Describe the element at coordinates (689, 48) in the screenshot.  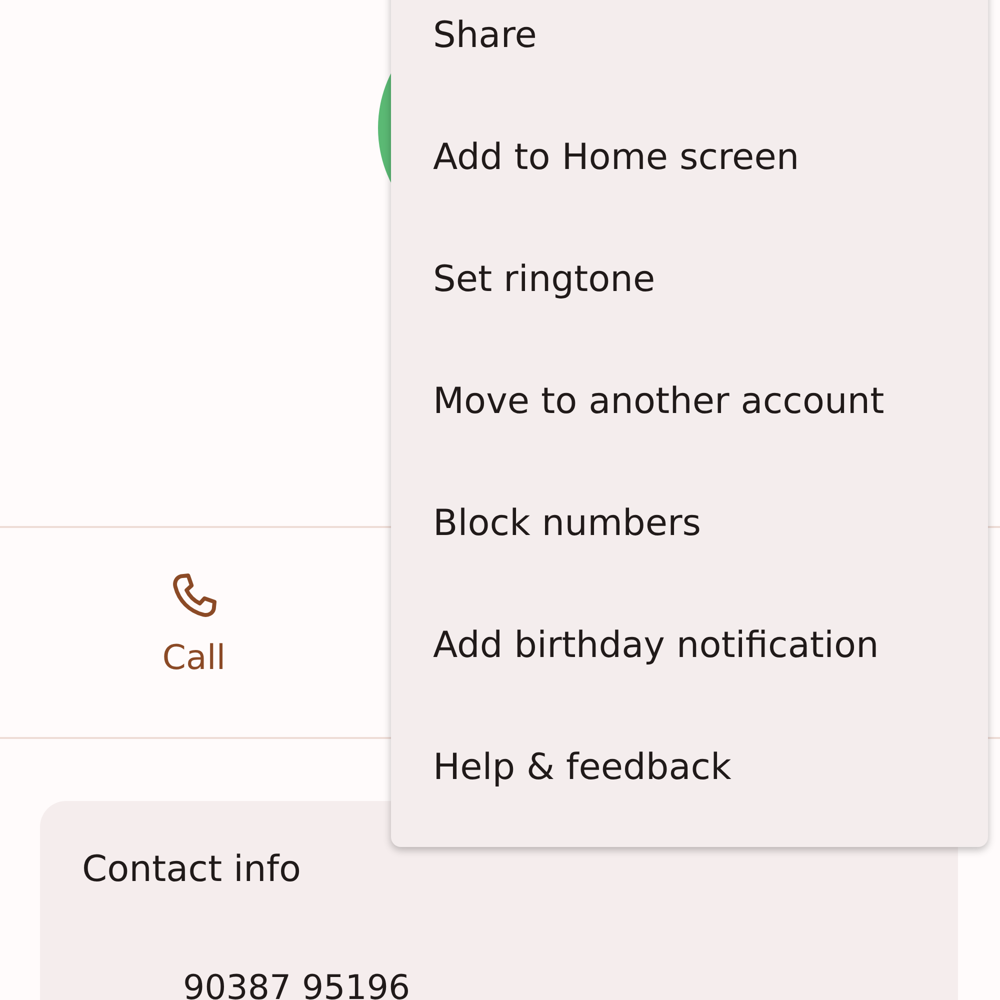
I see `menu-item: Share` at that location.